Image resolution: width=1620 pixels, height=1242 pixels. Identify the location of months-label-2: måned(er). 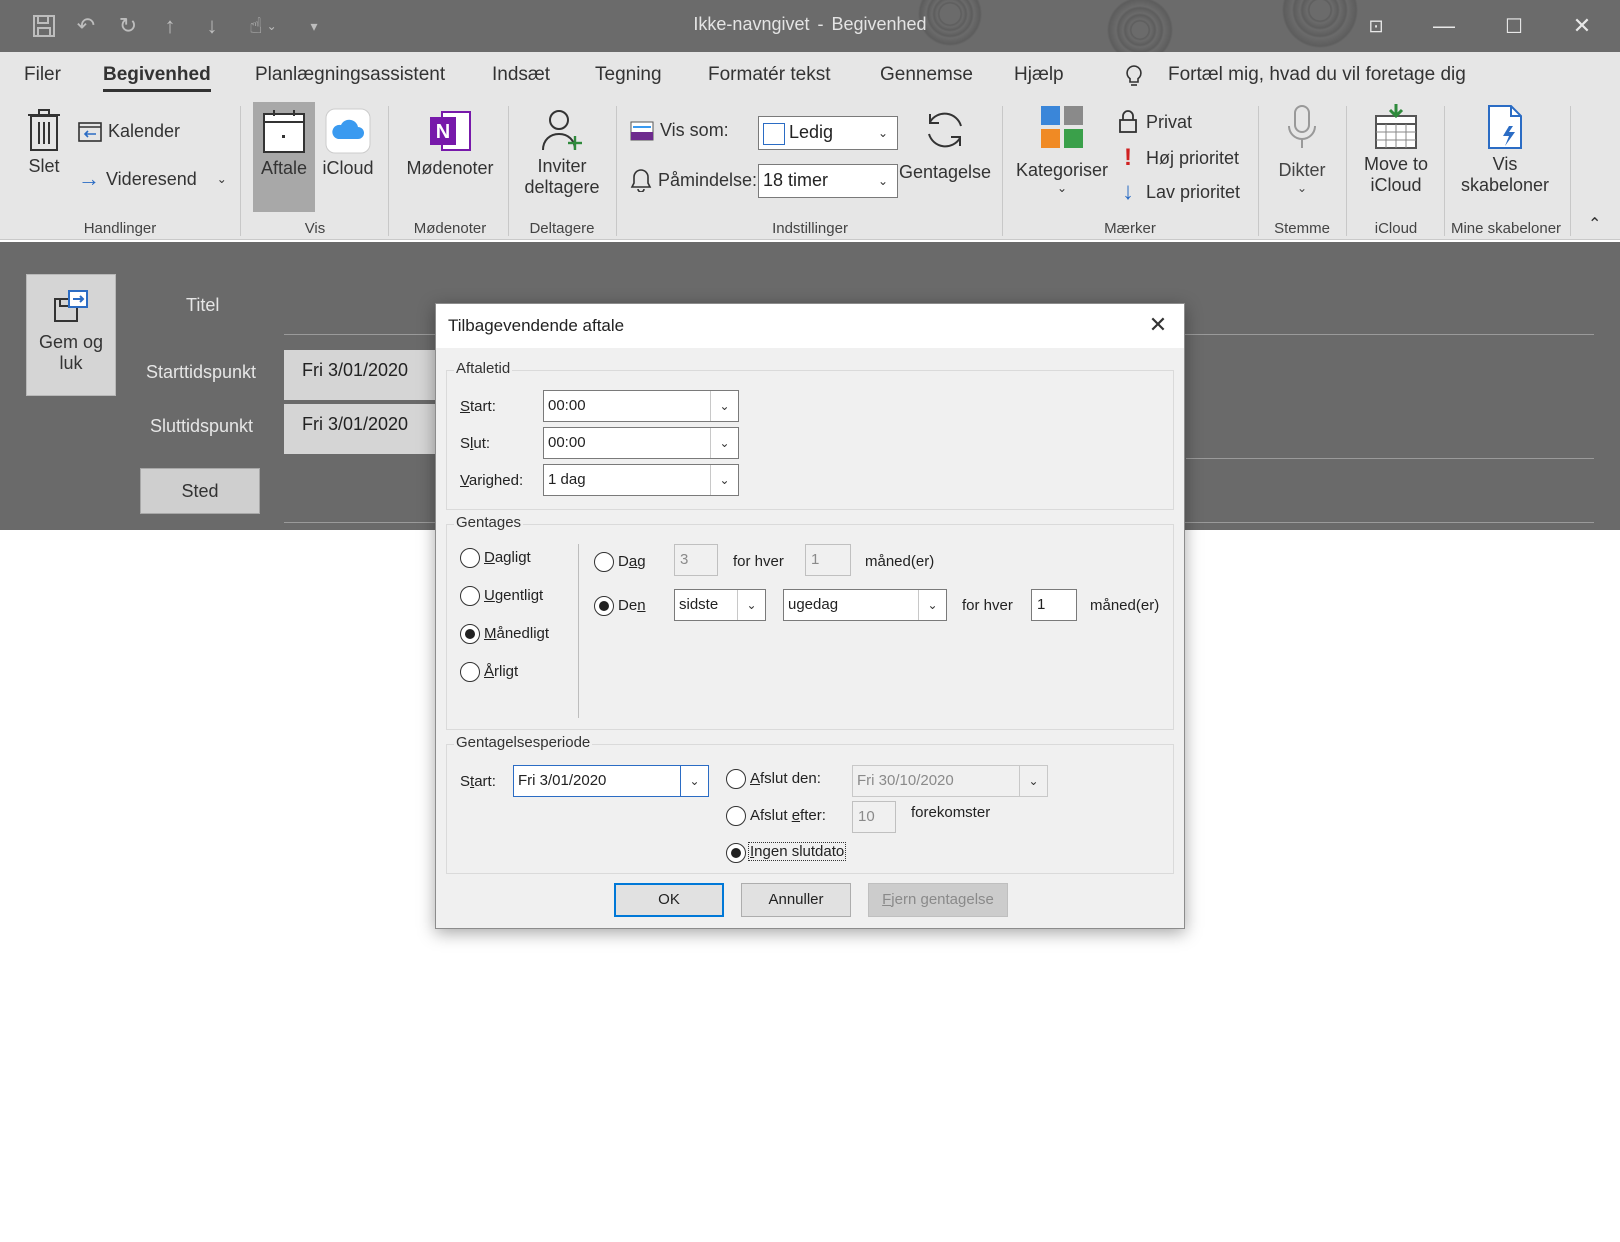
(1125, 605).